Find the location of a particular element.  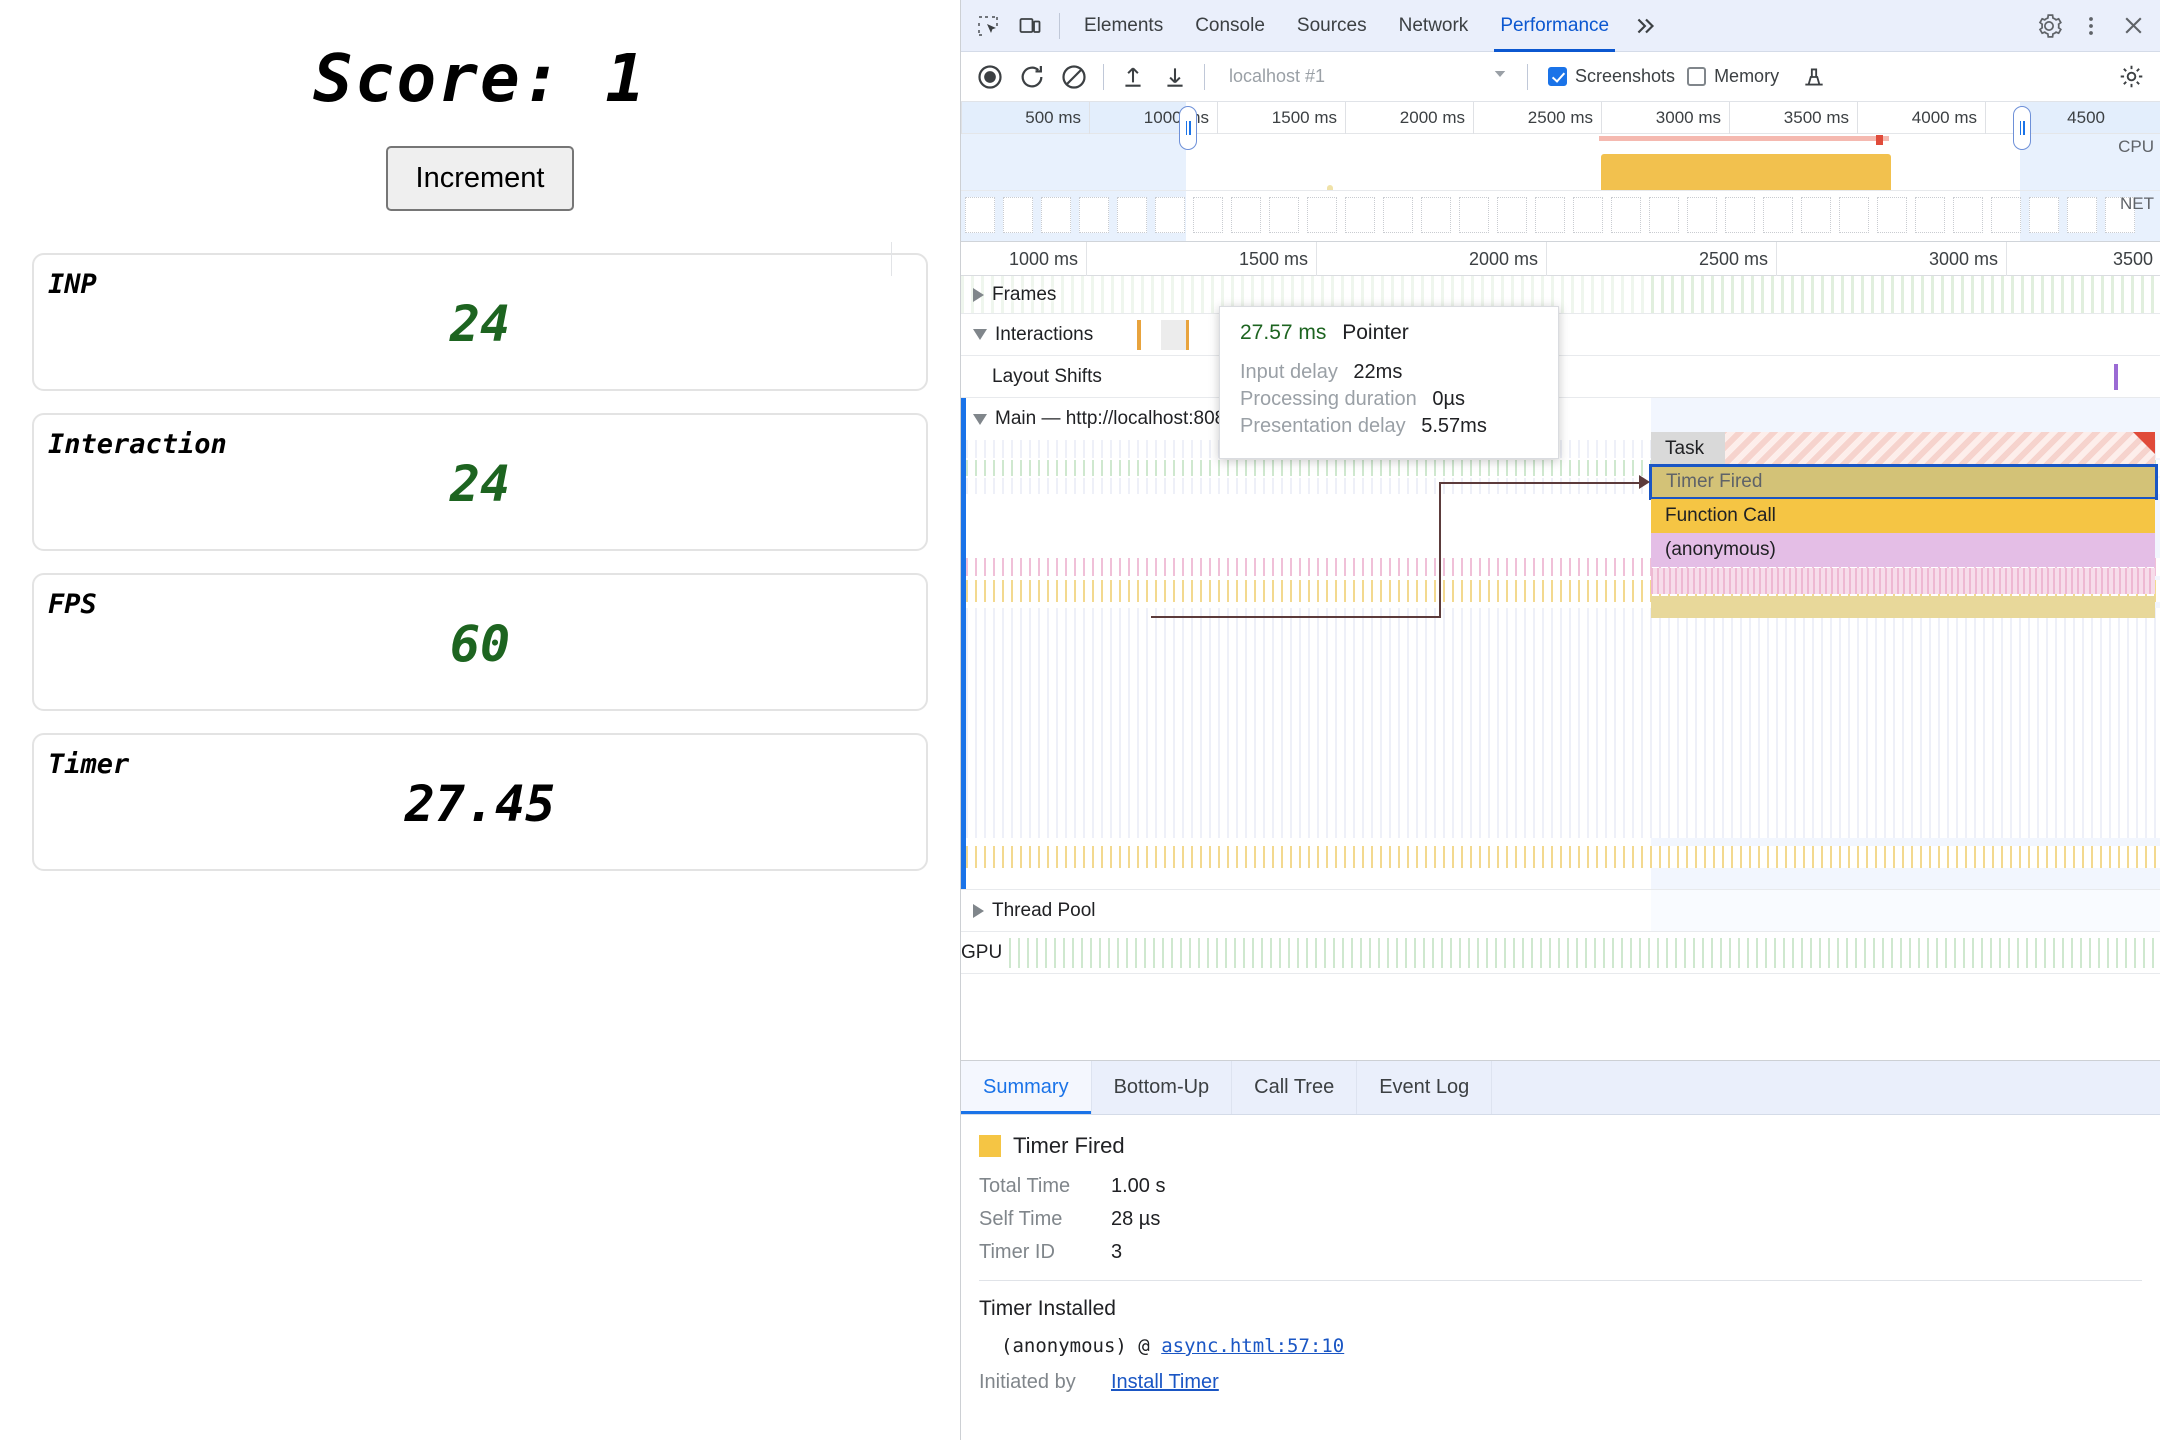

trace-selector: localhost #1 is located at coordinates (1369, 77).